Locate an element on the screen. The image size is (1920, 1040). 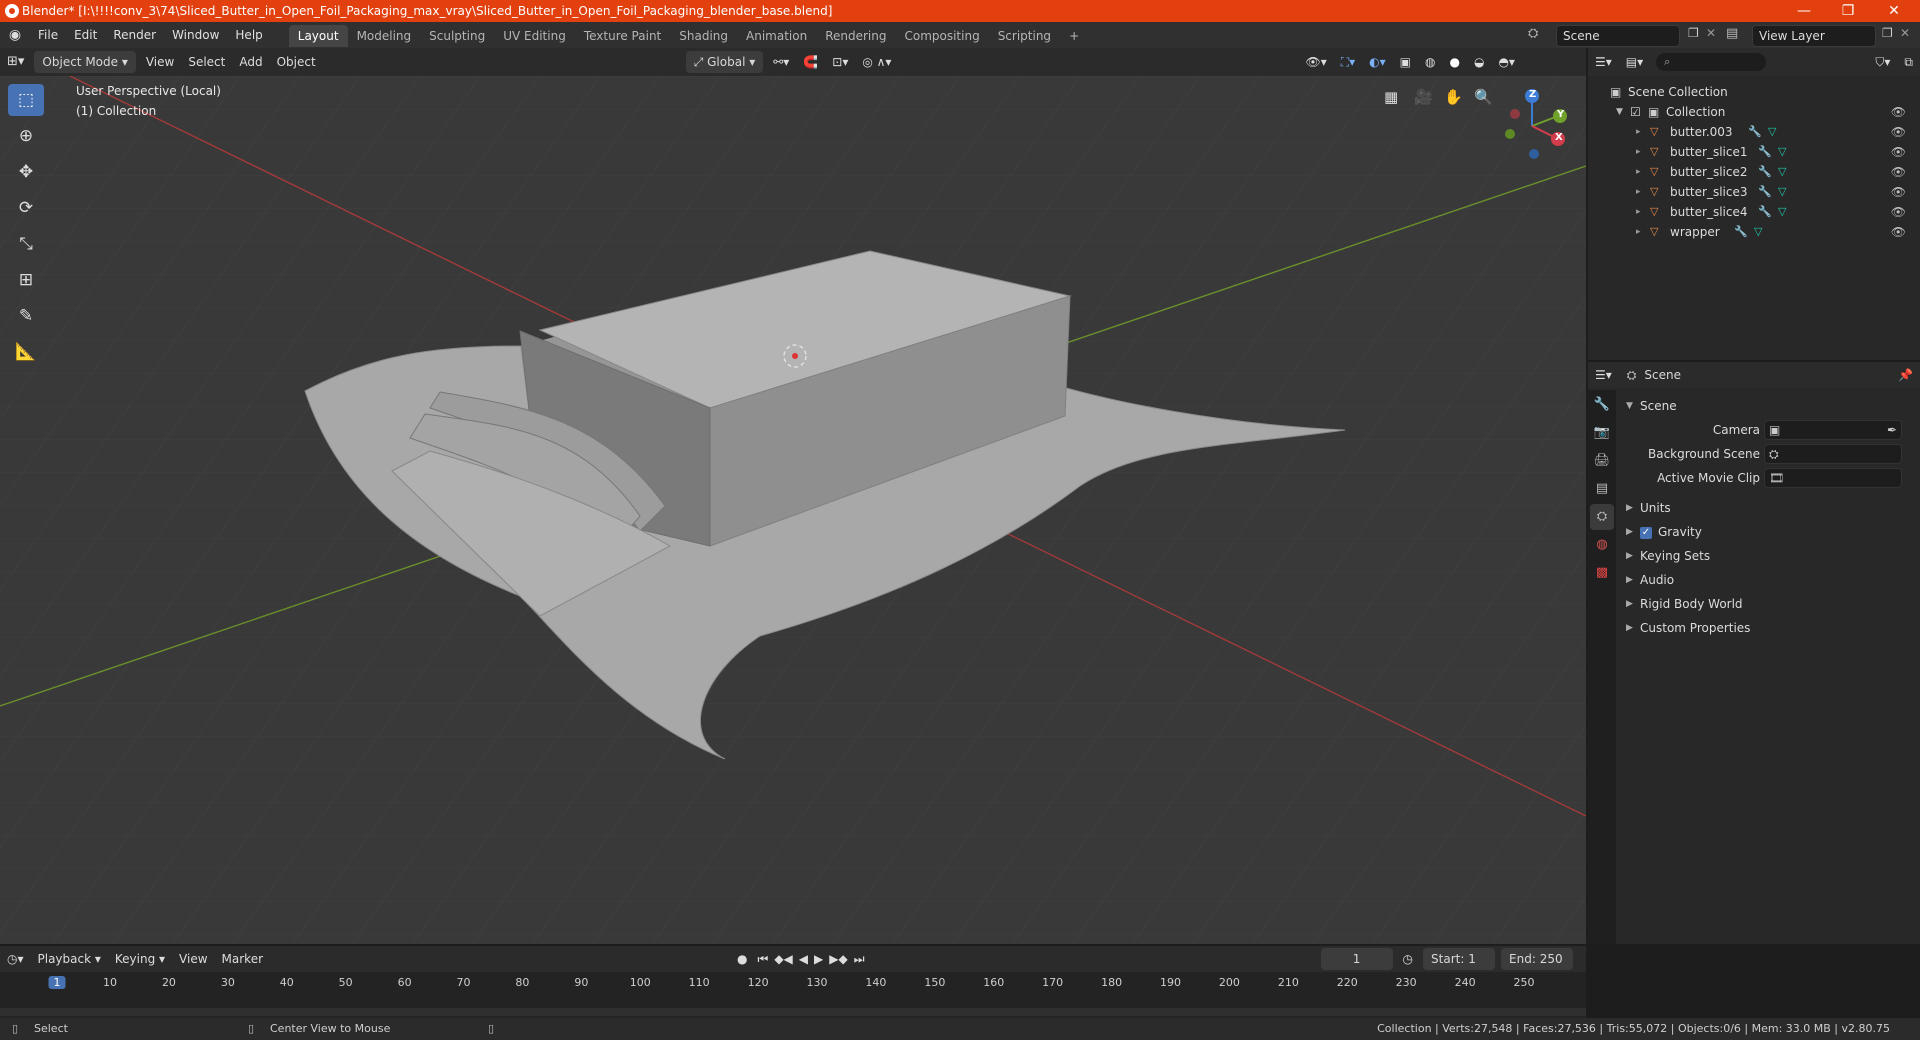
gizmo-neg-y-icon is located at coordinates (1510, 134).